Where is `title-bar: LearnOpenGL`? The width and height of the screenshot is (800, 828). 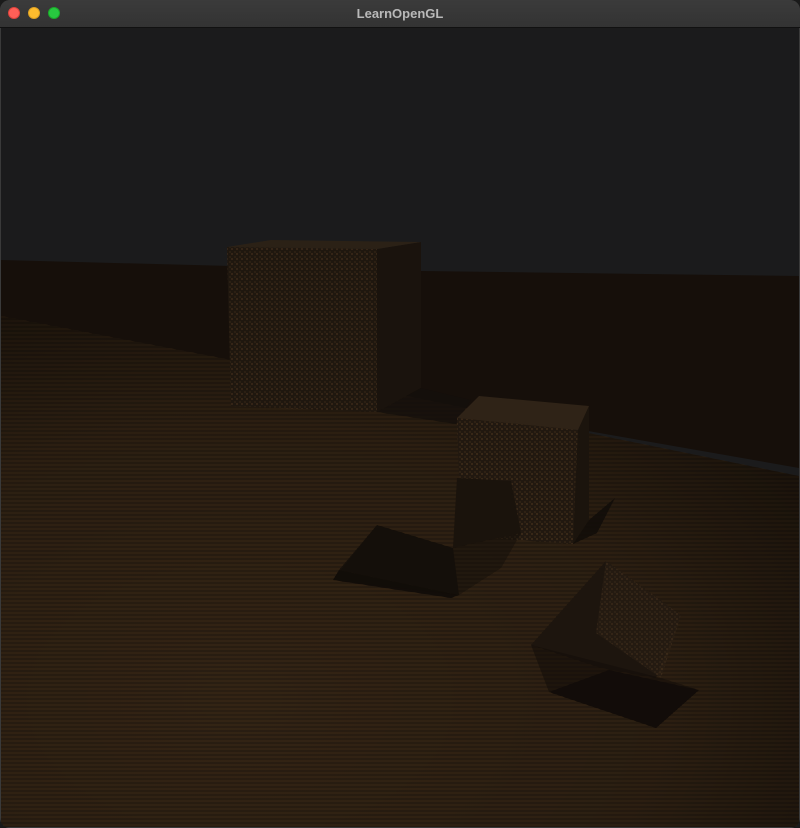 title-bar: LearnOpenGL is located at coordinates (400, 14).